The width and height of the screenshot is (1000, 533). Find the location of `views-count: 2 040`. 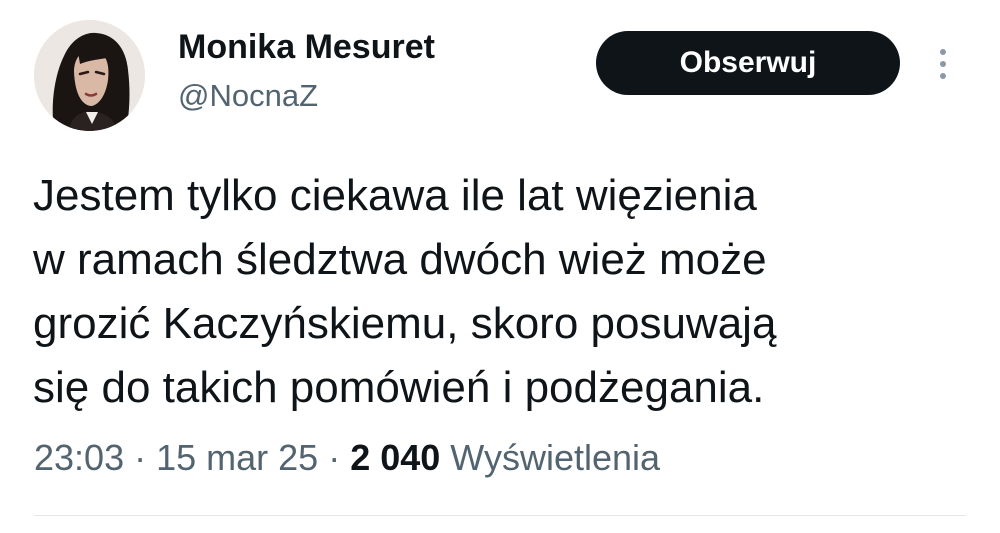

views-count: 2 040 is located at coordinates (395, 457).